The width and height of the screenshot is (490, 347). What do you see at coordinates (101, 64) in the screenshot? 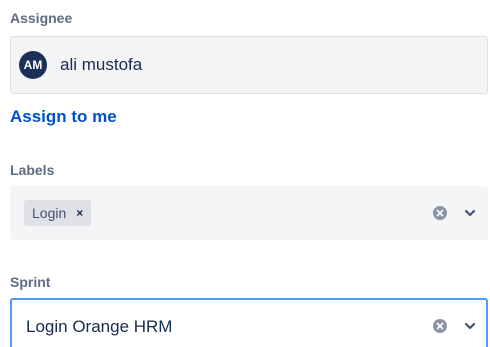
I see `assignee-name: ali mustofa` at bounding box center [101, 64].